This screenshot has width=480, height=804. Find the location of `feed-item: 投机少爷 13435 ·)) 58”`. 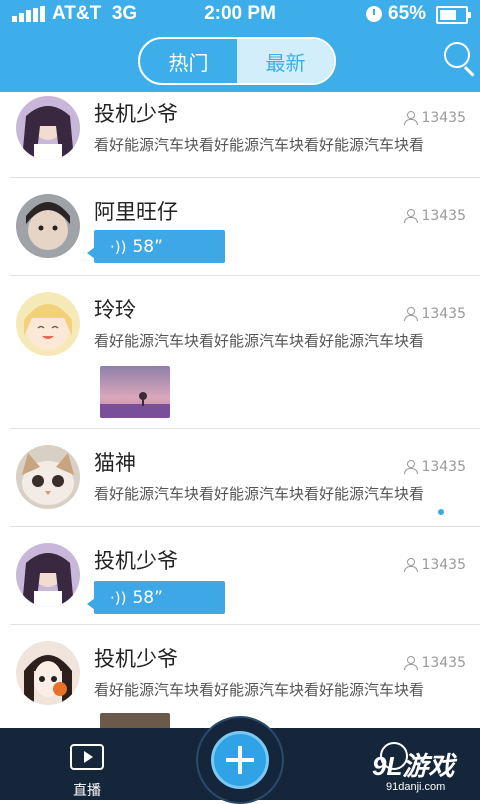

feed-item: 投机少爷 13435 ·)) 58” is located at coordinates (240, 576).